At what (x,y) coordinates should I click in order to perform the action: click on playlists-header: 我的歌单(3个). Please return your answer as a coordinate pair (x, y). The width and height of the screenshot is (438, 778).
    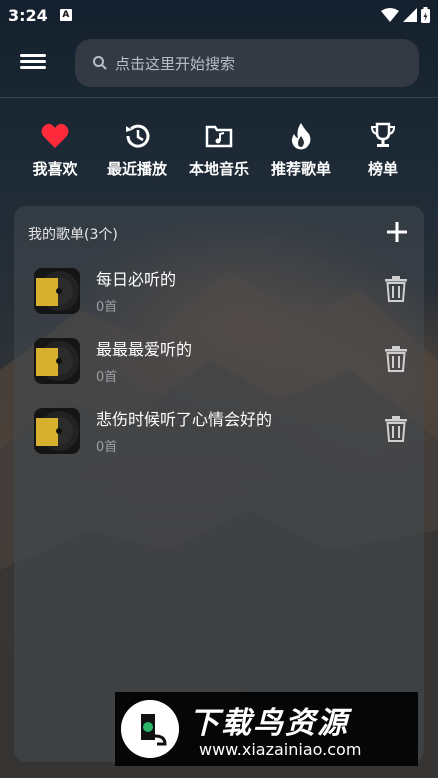
    Looking at the image, I should click on (73, 235).